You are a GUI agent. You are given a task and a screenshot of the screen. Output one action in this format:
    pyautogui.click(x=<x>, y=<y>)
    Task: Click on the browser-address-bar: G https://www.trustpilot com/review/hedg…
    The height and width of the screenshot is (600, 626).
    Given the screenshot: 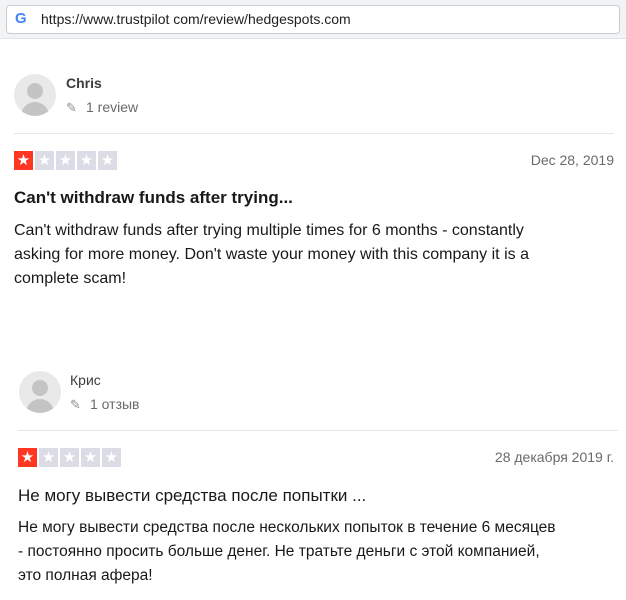 What is the action you would take?
    pyautogui.click(x=313, y=19)
    